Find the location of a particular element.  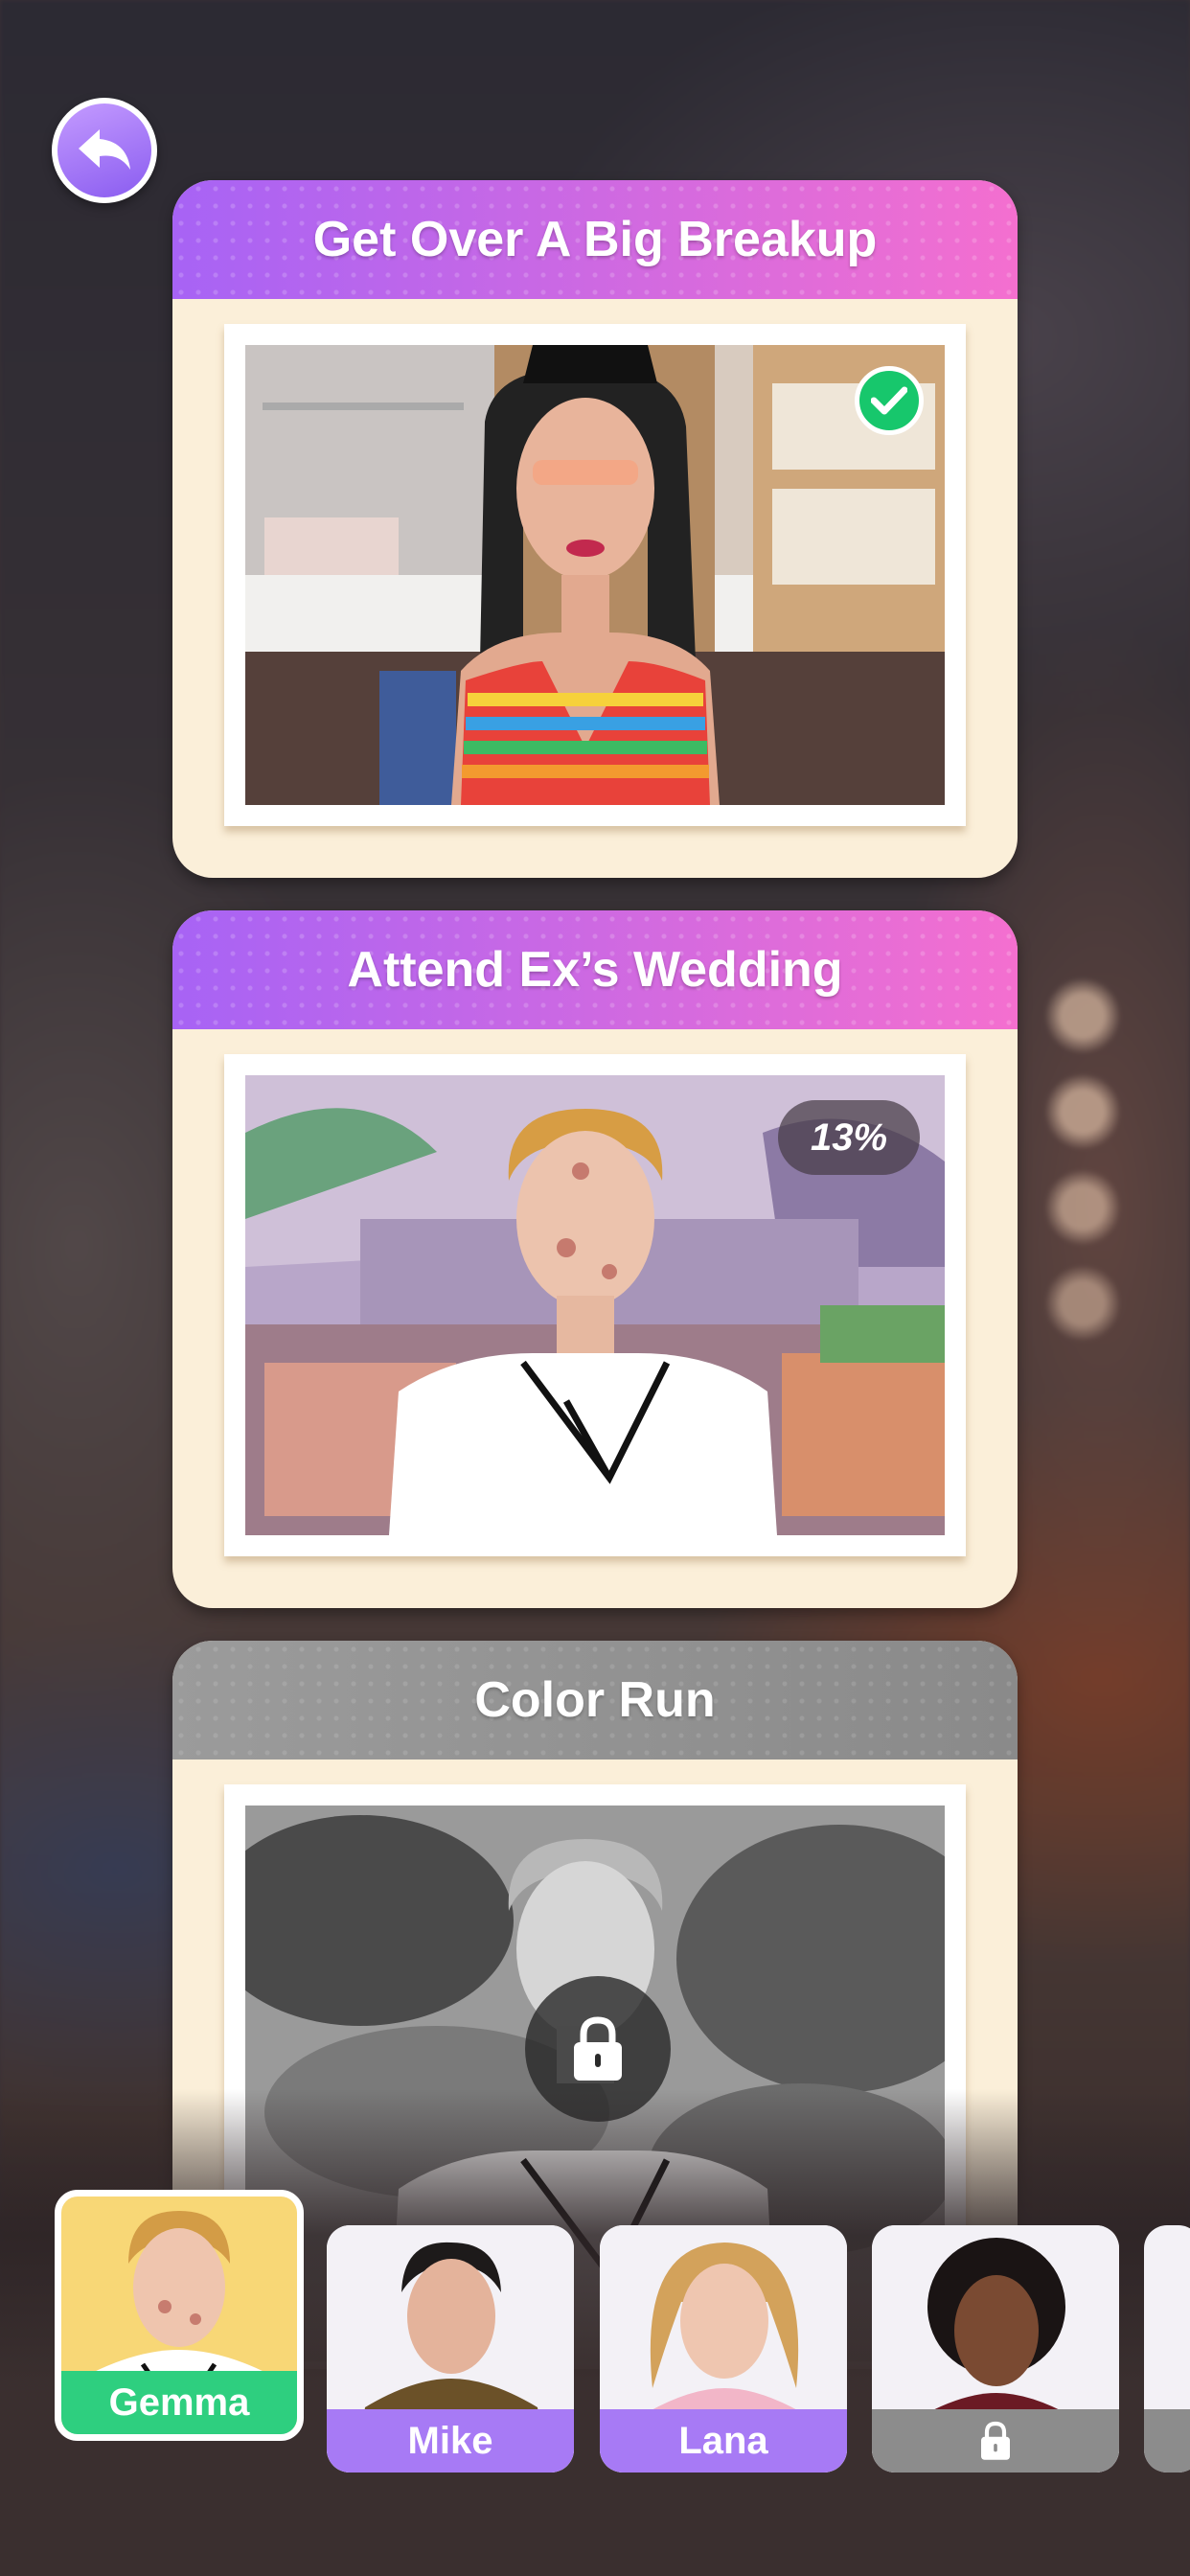

partial-card-label is located at coordinates (1167, 2440).